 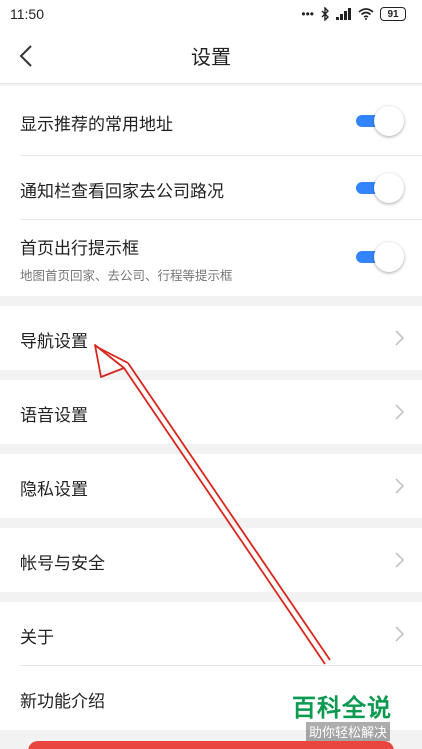 What do you see at coordinates (348, 731) in the screenshot?
I see `watermark-subtitle: 助你轻松解决` at bounding box center [348, 731].